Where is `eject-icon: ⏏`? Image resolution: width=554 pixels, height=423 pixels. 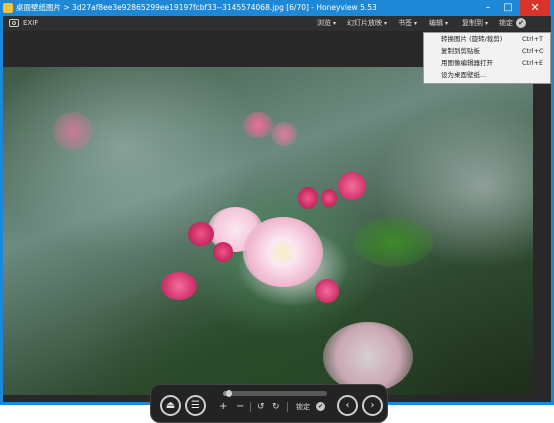
eject-icon: ⏏ is located at coordinates (170, 405).